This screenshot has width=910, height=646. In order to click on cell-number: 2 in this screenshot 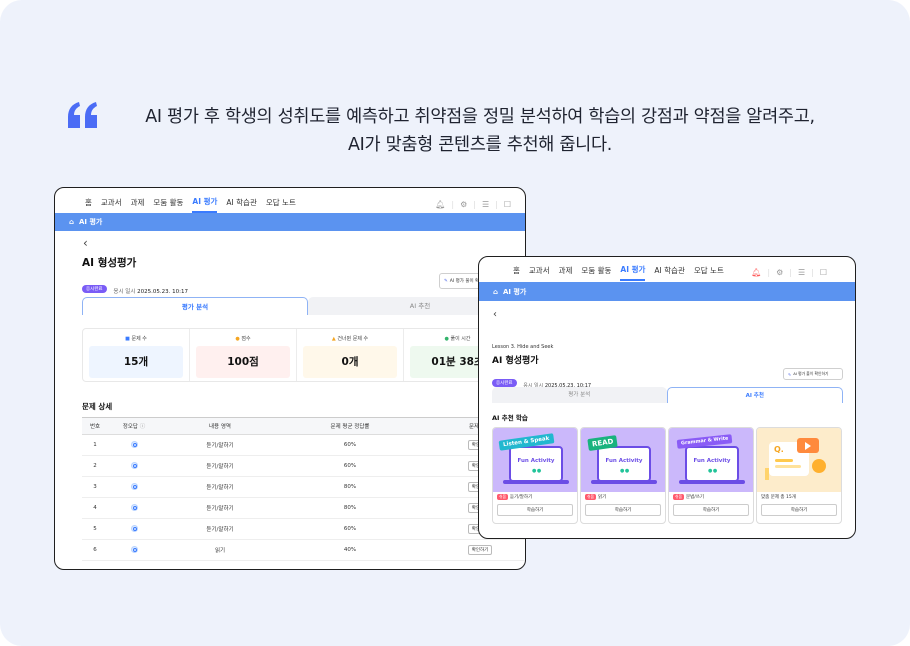, I will do `click(95, 466)`.